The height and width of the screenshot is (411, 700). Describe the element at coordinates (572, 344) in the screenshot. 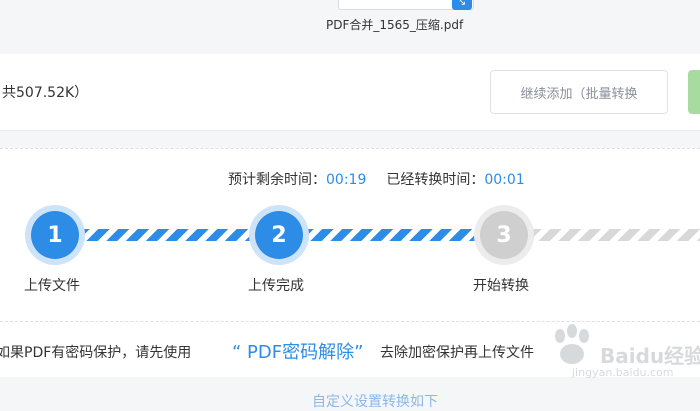

I see `paw-logo-icon` at that location.